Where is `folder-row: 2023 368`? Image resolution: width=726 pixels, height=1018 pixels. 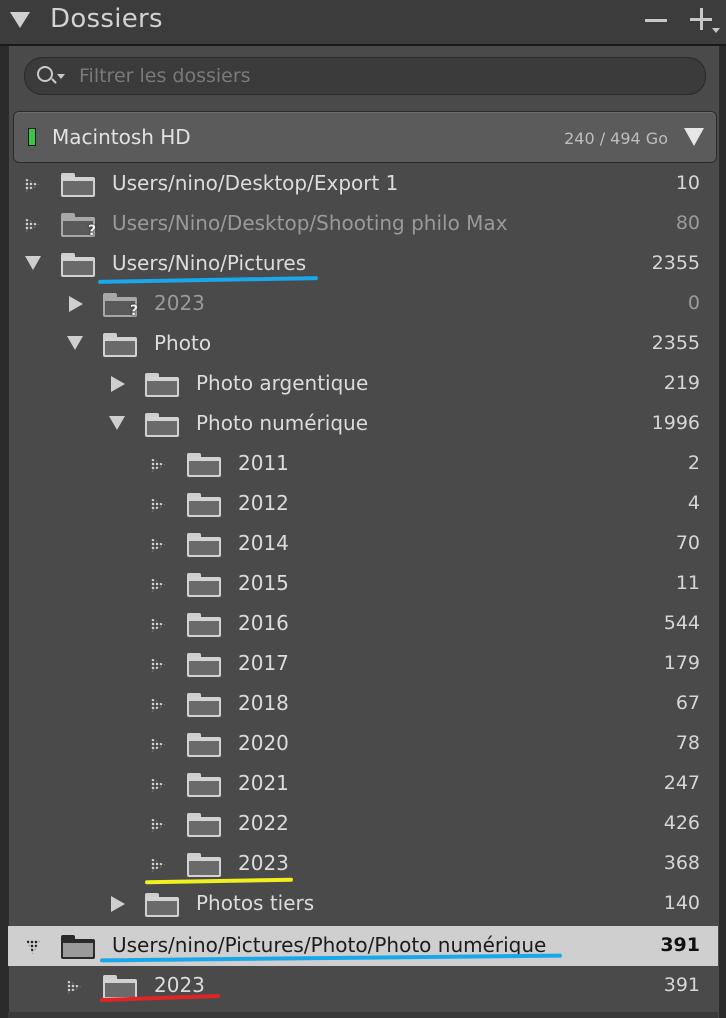 folder-row: 2023 368 is located at coordinates (363, 864).